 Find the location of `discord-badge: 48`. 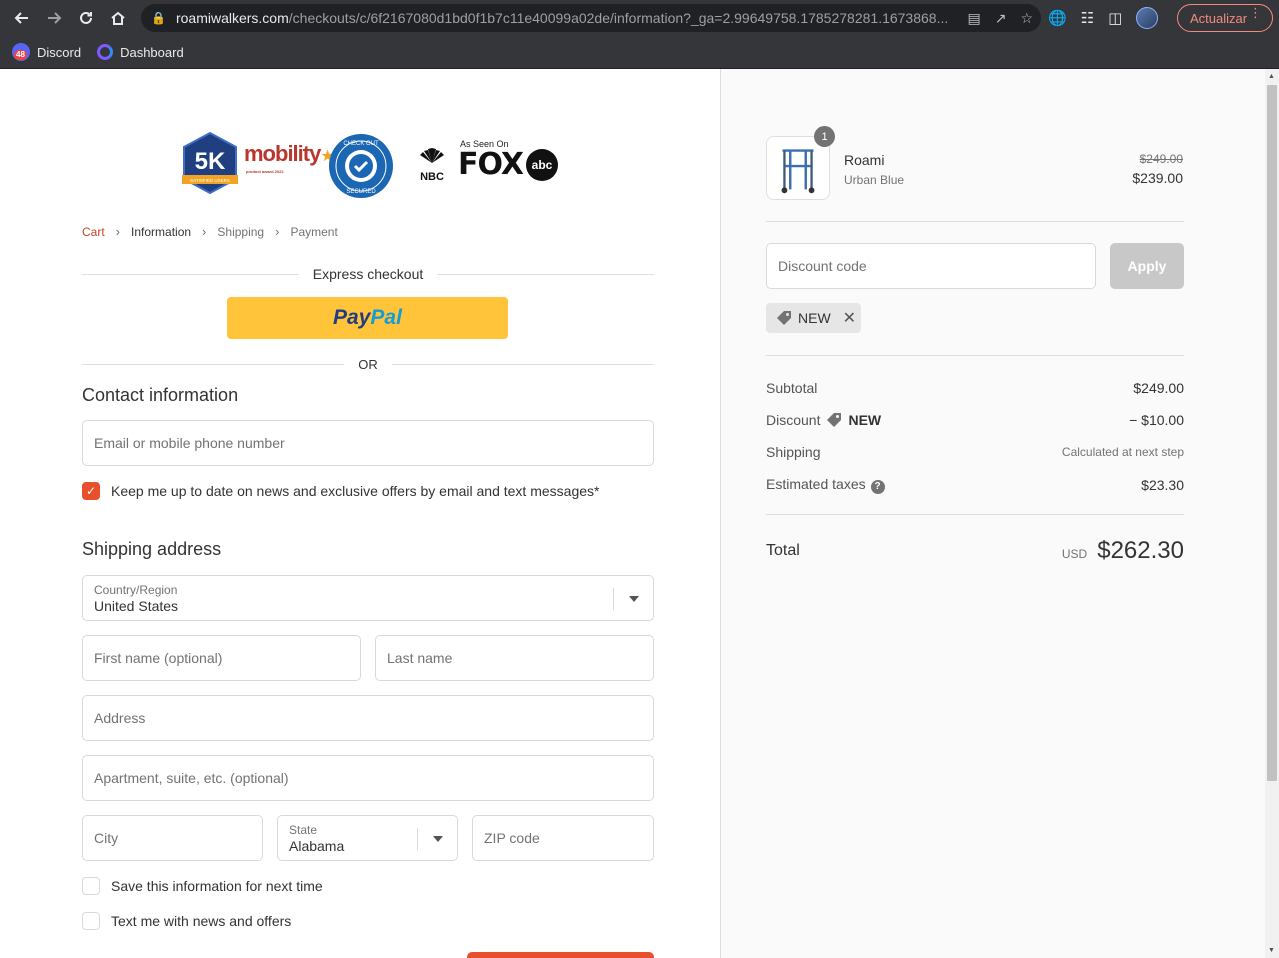

discord-badge: 48 is located at coordinates (20, 55).